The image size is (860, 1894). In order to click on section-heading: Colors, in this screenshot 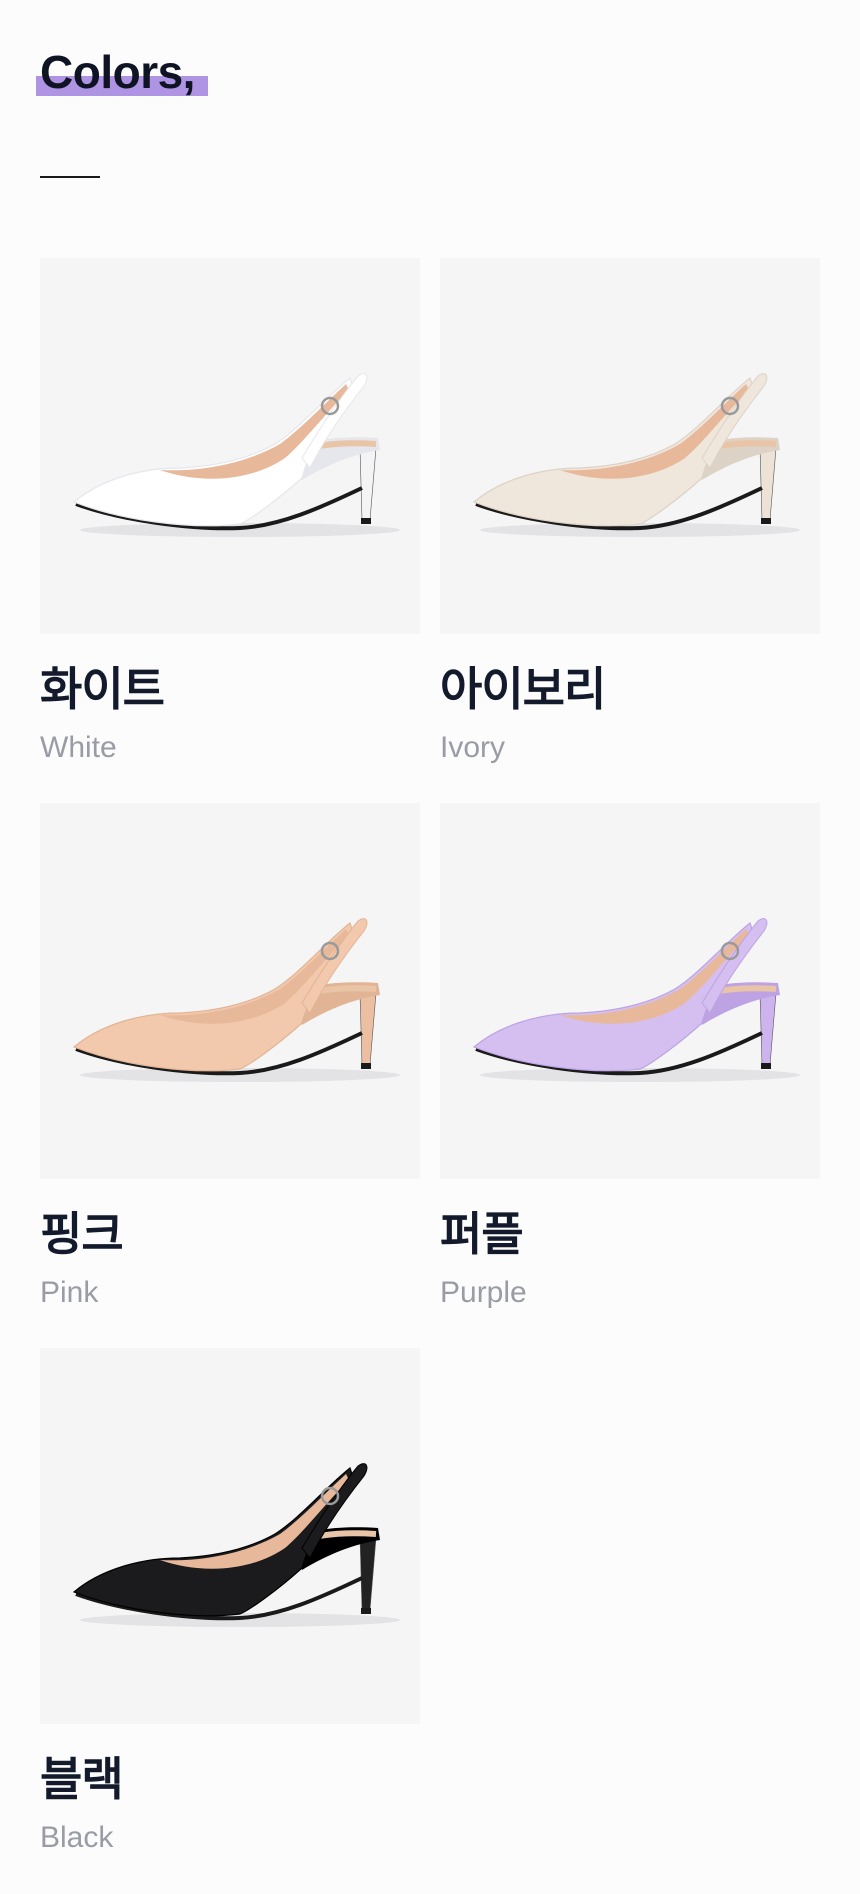, I will do `click(122, 72)`.